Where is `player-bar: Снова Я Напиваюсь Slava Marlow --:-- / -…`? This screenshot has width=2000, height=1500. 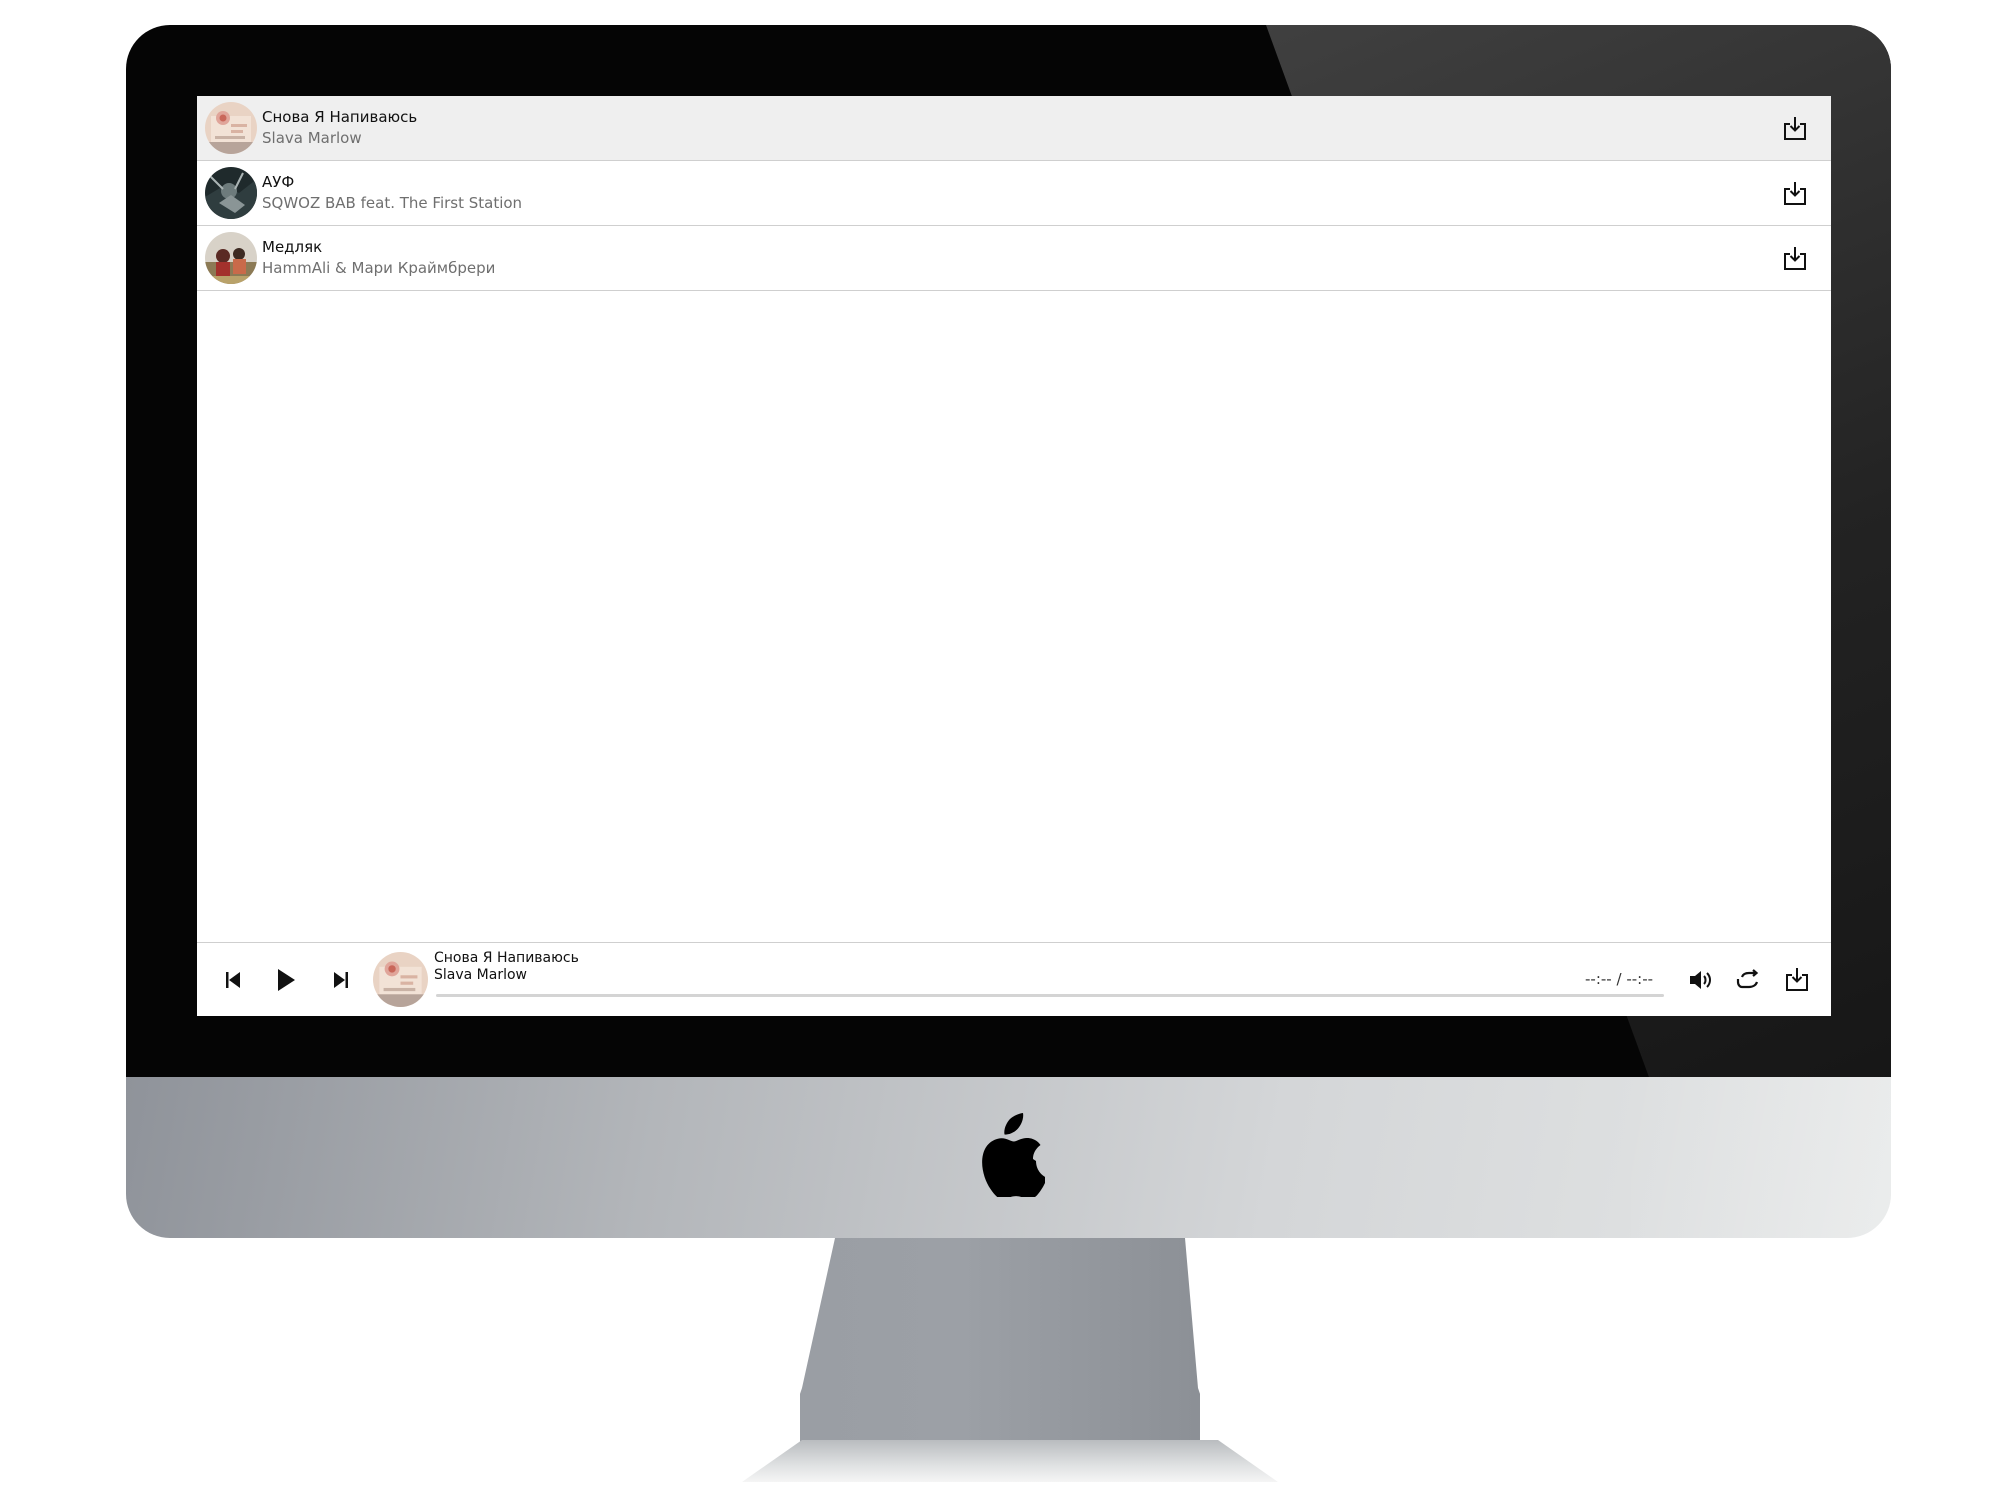
player-bar: Снова Я Напиваюсь Slava Marlow --:-- / -… is located at coordinates (1014, 979).